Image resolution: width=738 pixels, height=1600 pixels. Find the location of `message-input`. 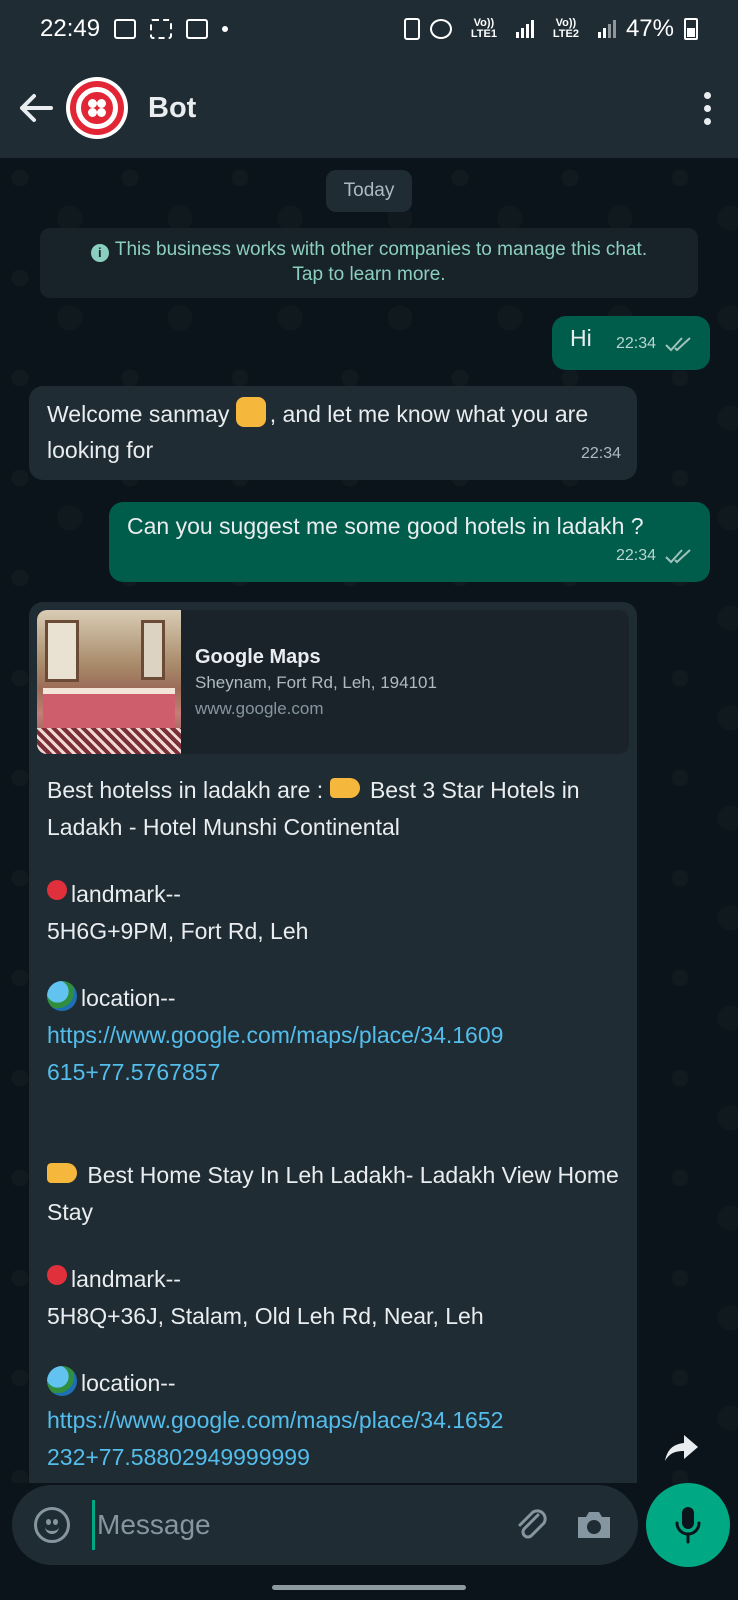

message-input is located at coordinates (292, 1525).